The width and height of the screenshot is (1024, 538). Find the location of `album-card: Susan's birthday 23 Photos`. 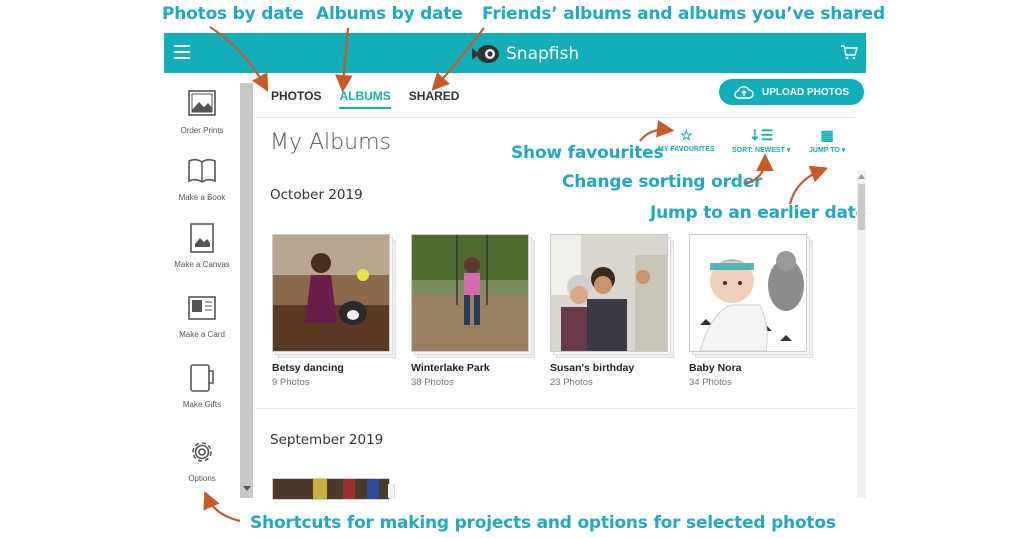

album-card: Susan's birthday 23 Photos is located at coordinates (612, 311).